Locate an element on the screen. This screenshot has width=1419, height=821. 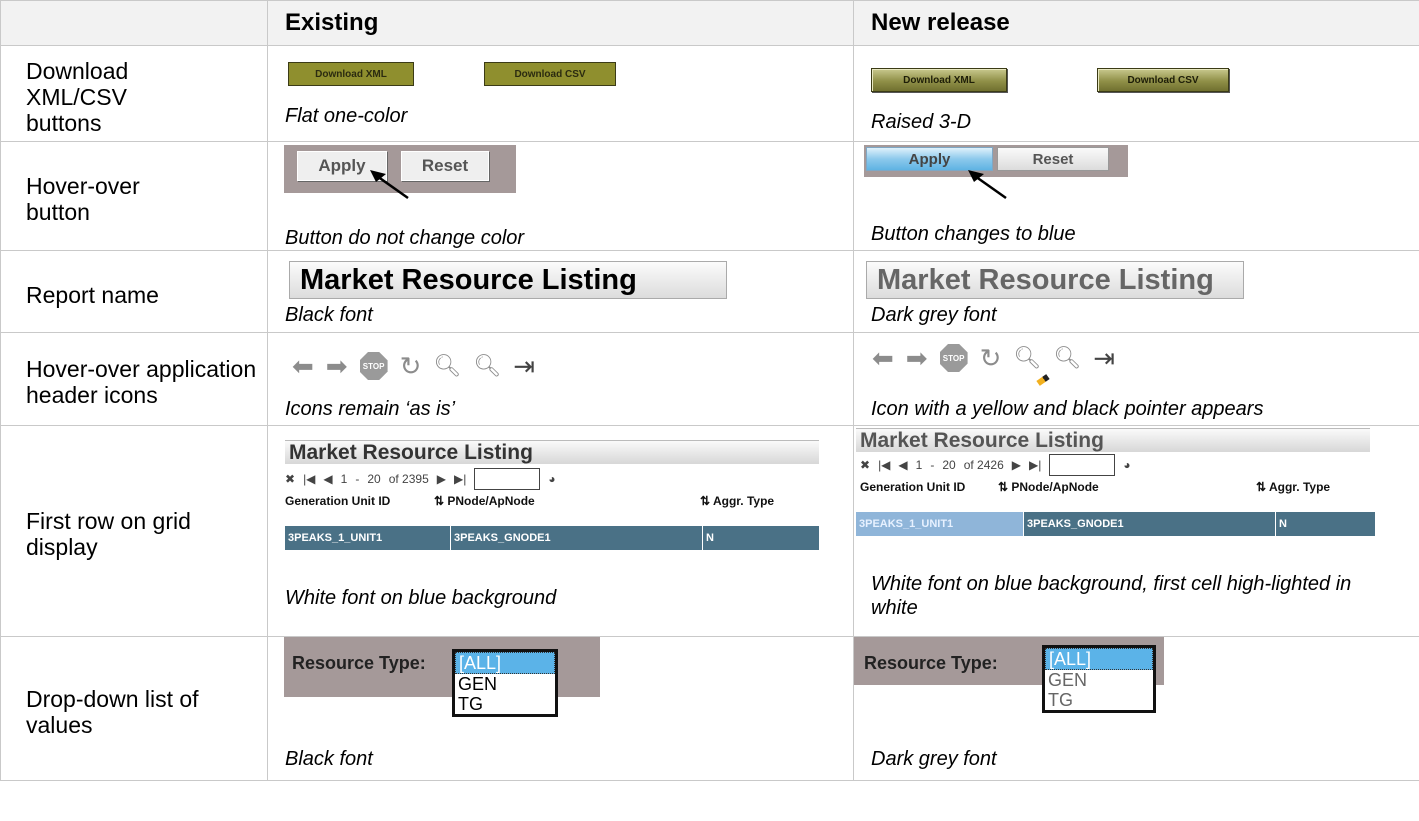
label-dropdown: Drop-down list of values is located at coordinates (134, 708).